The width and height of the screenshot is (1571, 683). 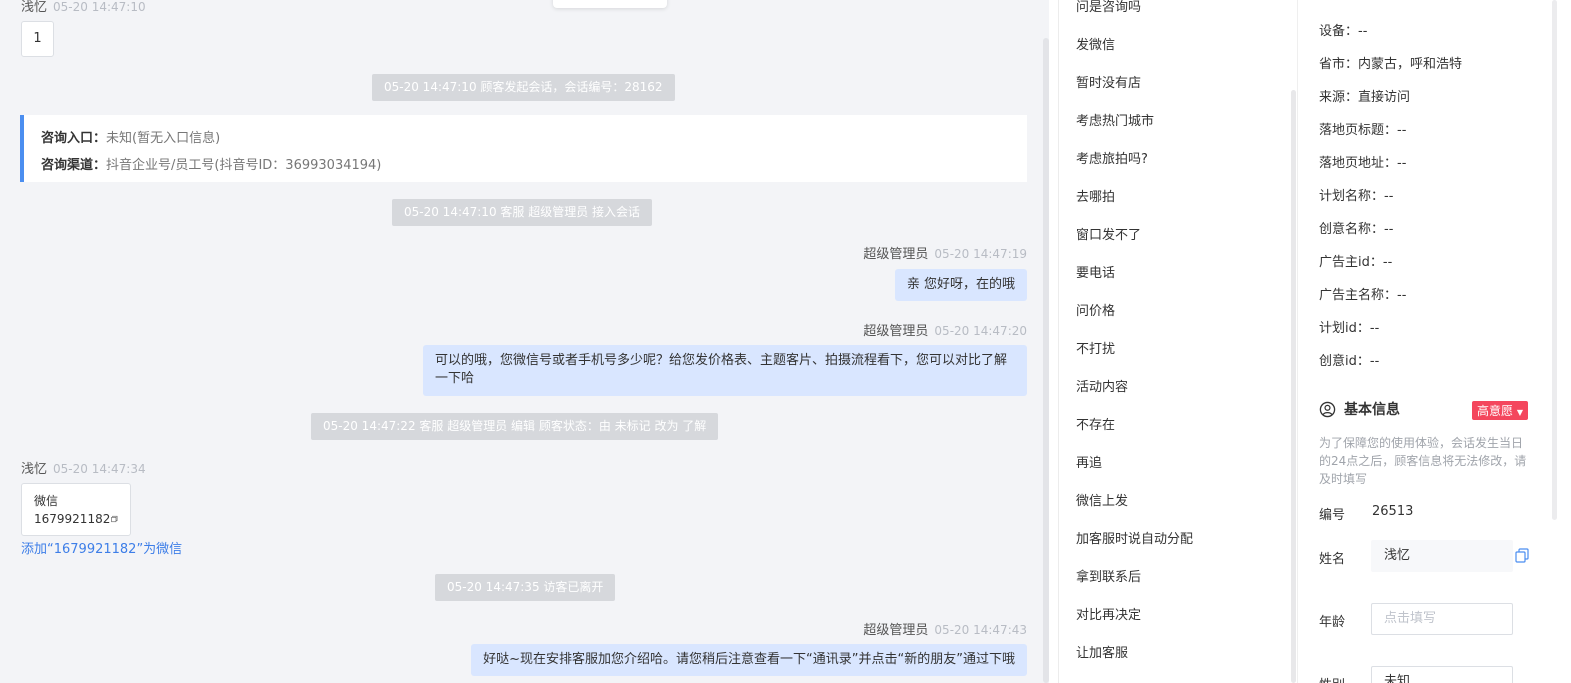 I want to click on field-plan-id: 计划id：--, so click(x=1349, y=328).